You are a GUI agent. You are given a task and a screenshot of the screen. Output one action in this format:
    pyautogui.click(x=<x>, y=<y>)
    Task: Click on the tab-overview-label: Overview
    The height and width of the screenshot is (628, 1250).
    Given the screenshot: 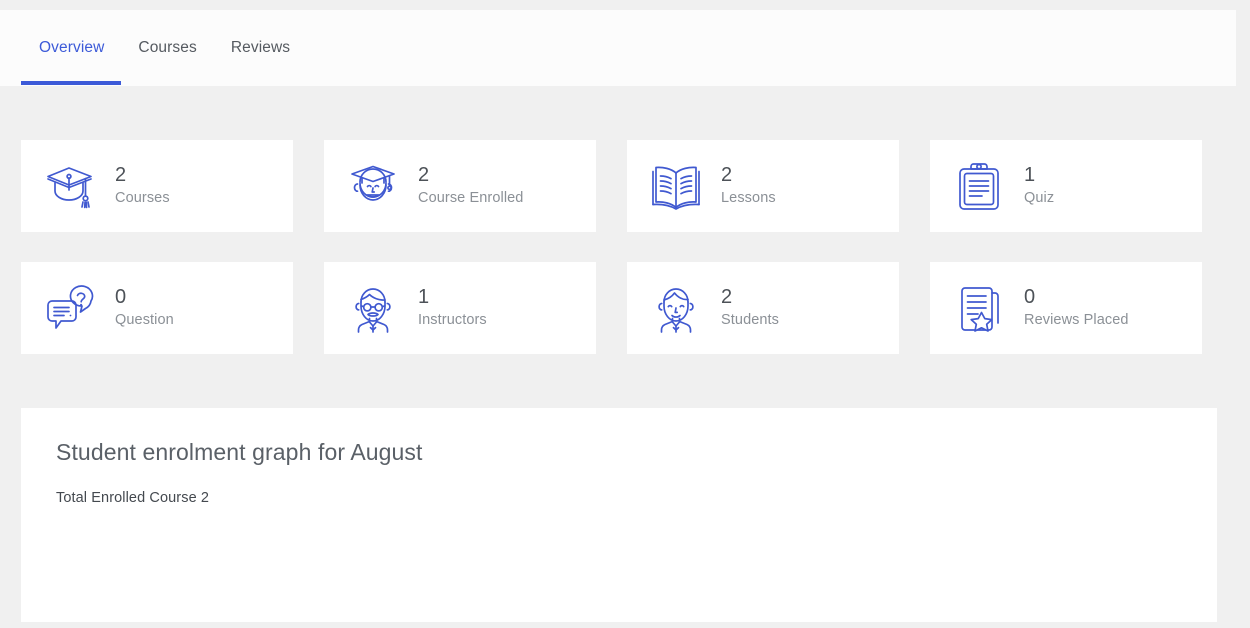 What is the action you would take?
    pyautogui.click(x=72, y=47)
    